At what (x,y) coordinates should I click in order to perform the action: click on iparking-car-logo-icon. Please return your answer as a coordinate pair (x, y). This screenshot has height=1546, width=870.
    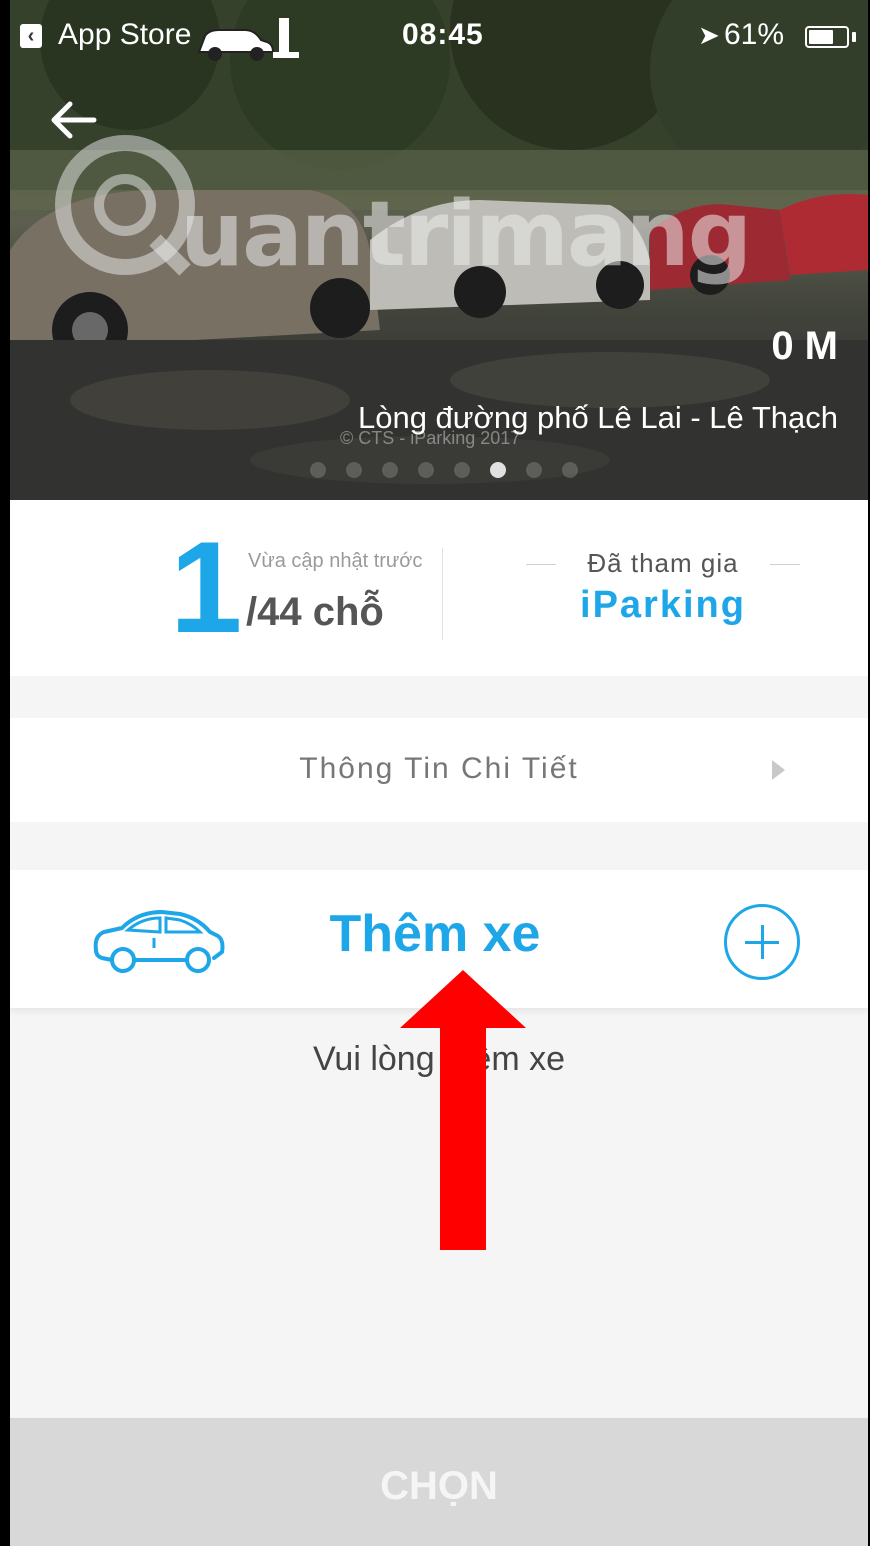
    Looking at the image, I should click on (248, 39).